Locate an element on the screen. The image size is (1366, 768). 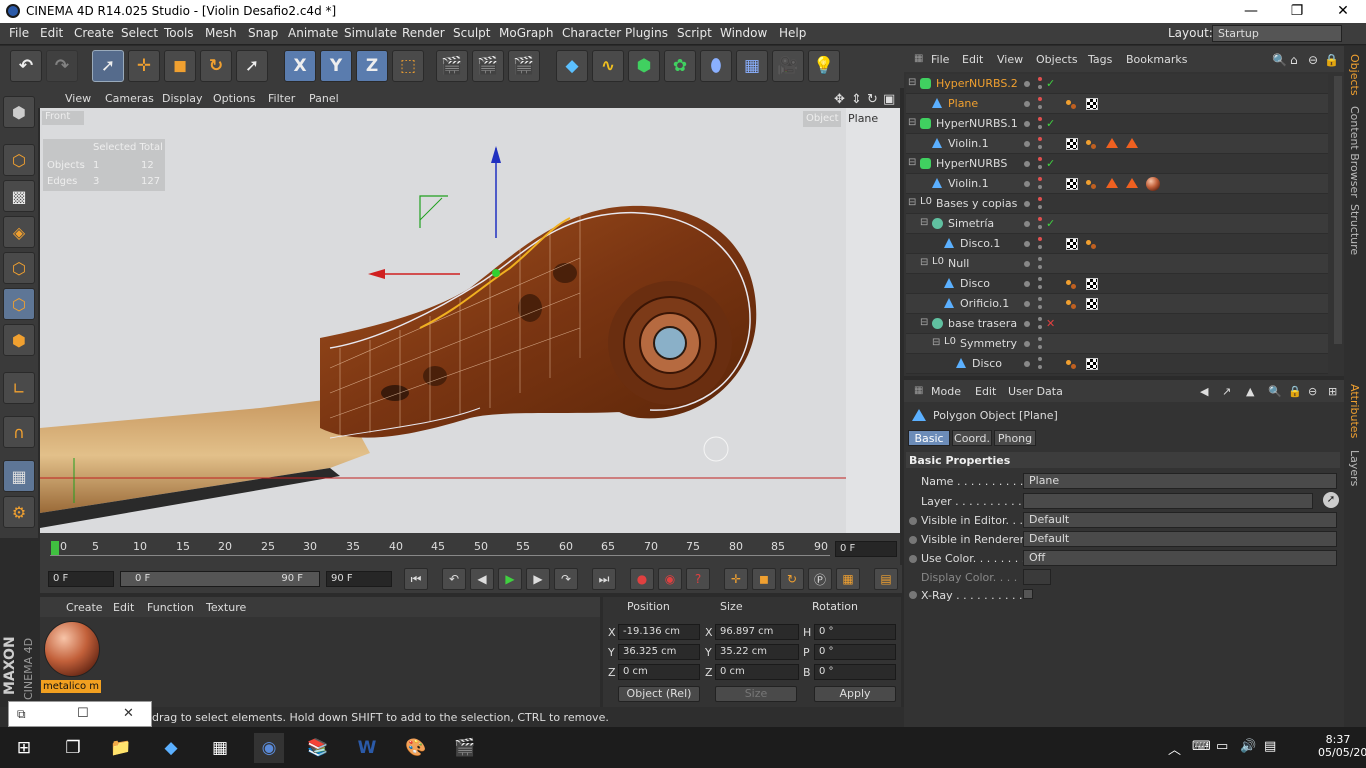
side-tab-structure: Structure is located at coordinates (1354, 229).